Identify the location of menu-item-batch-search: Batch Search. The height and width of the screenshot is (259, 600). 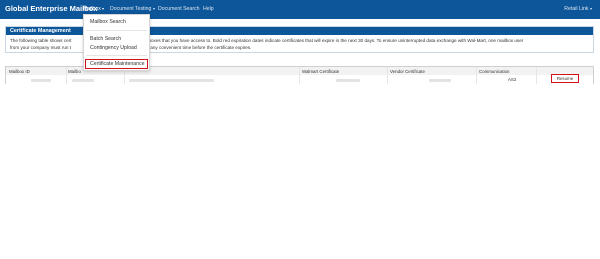
(105, 39).